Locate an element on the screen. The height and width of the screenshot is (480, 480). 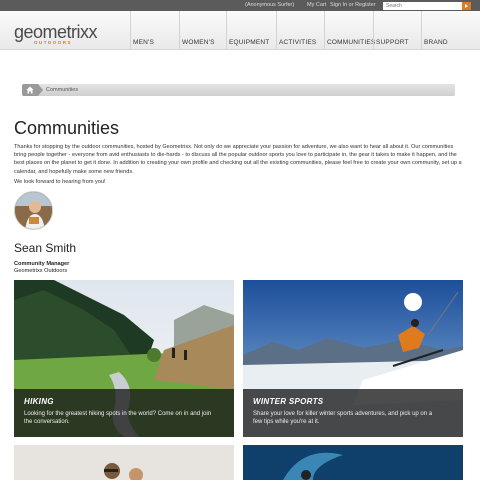
nav-mens: MEN'S is located at coordinates (154, 30).